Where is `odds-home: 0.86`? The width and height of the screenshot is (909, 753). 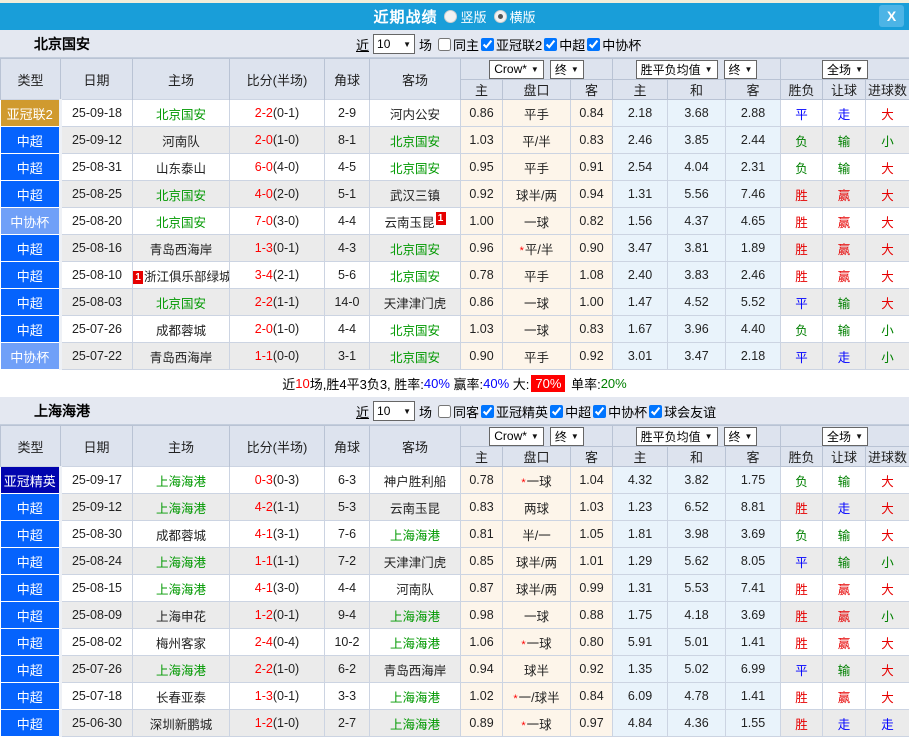 odds-home: 0.86 is located at coordinates (481, 302).